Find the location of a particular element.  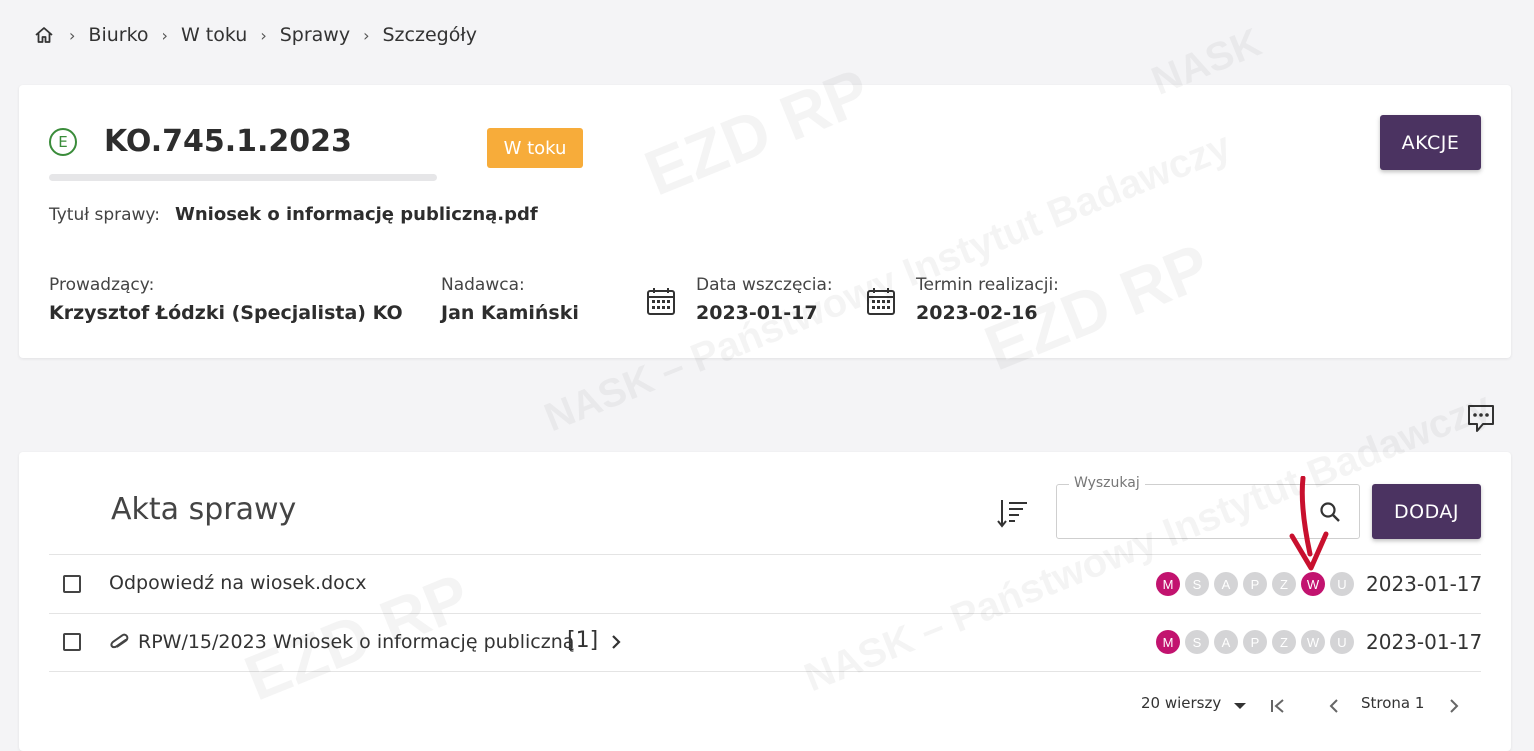

sort-icon is located at coordinates (1013, 513).